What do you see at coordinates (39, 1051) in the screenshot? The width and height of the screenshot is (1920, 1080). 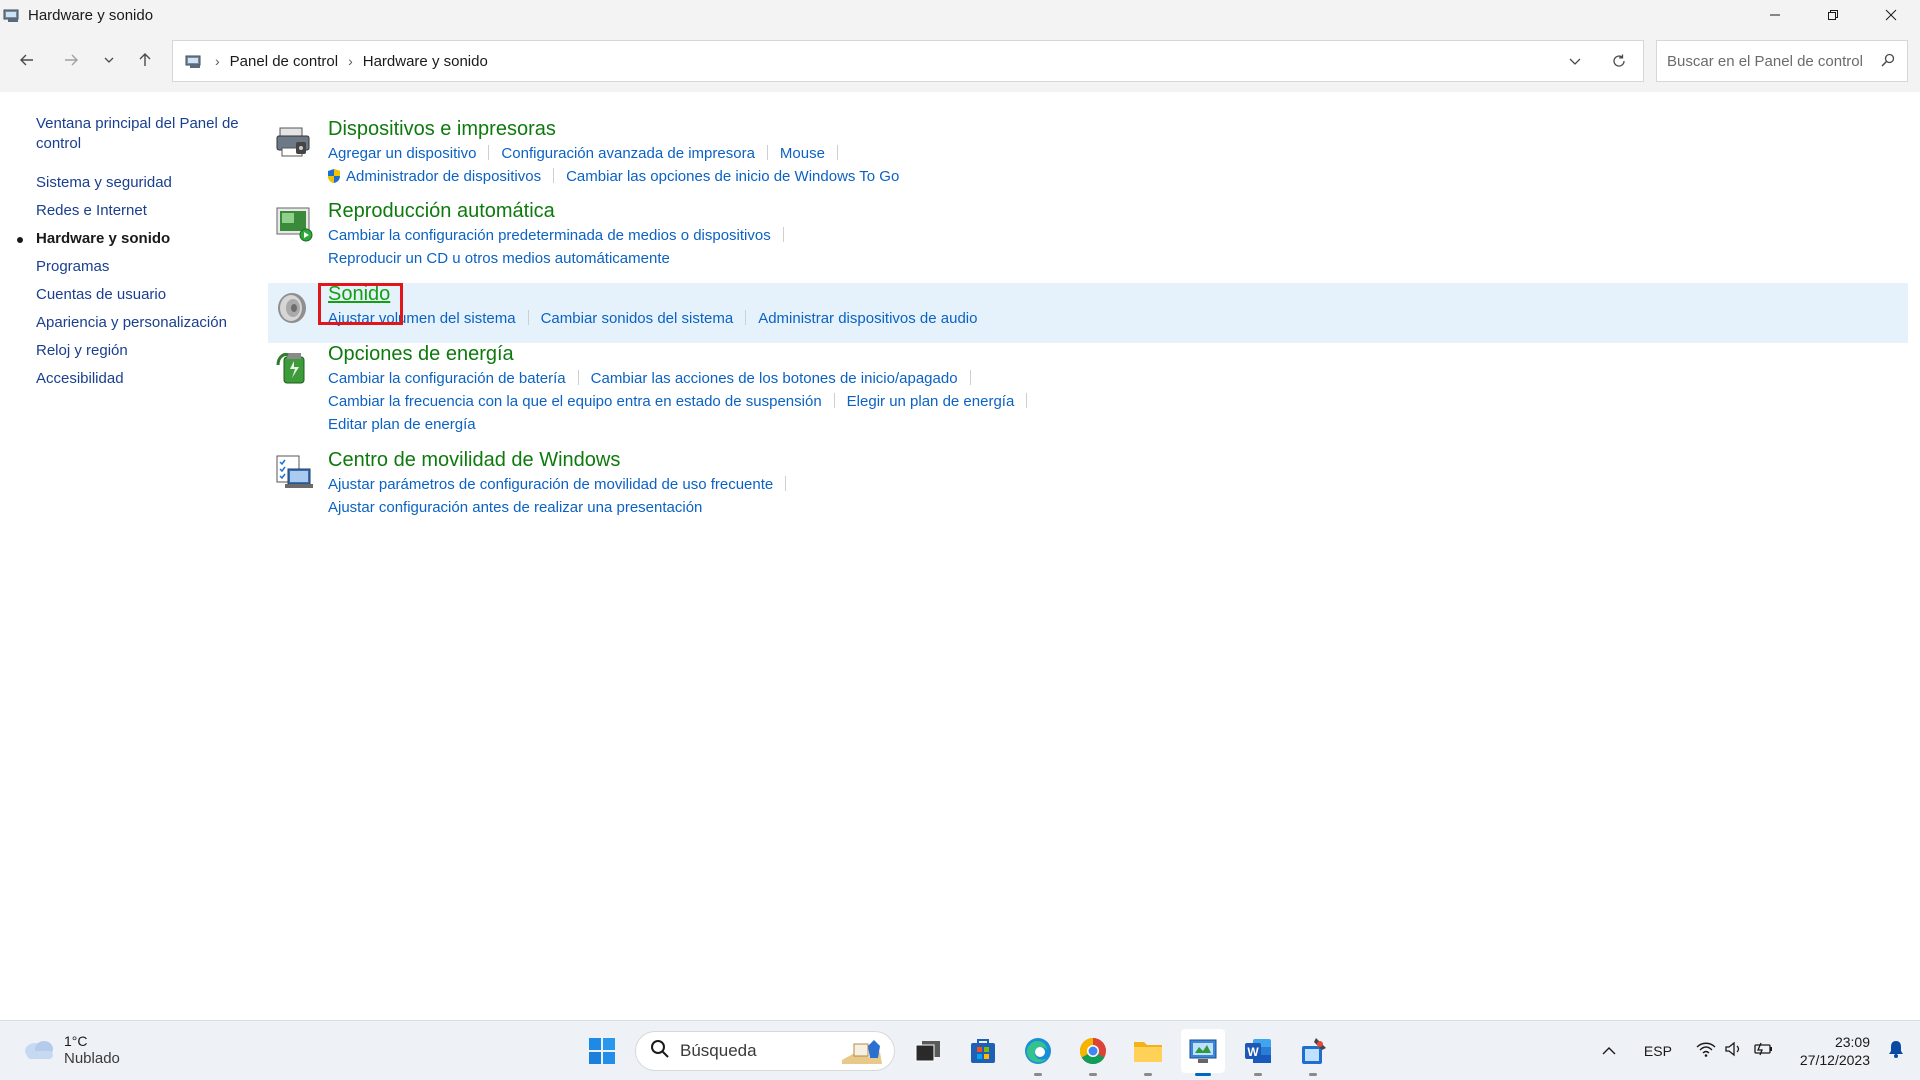 I see `cloud-icon` at bounding box center [39, 1051].